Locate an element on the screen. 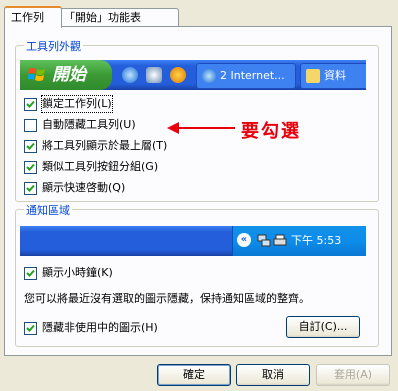  start-button-preview: 開始 is located at coordinates (66, 75).